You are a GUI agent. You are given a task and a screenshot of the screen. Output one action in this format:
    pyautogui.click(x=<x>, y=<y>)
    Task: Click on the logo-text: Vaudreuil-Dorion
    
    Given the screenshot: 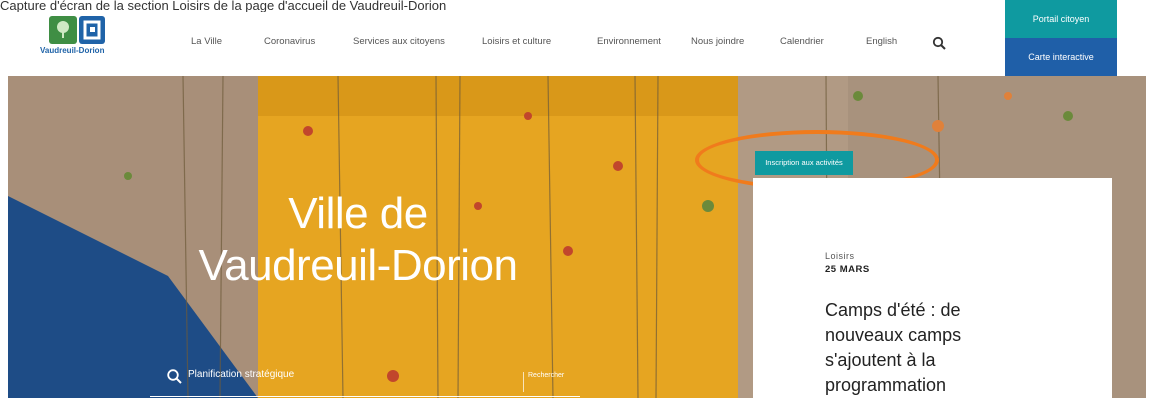 What is the action you would take?
    pyautogui.click(x=72, y=50)
    